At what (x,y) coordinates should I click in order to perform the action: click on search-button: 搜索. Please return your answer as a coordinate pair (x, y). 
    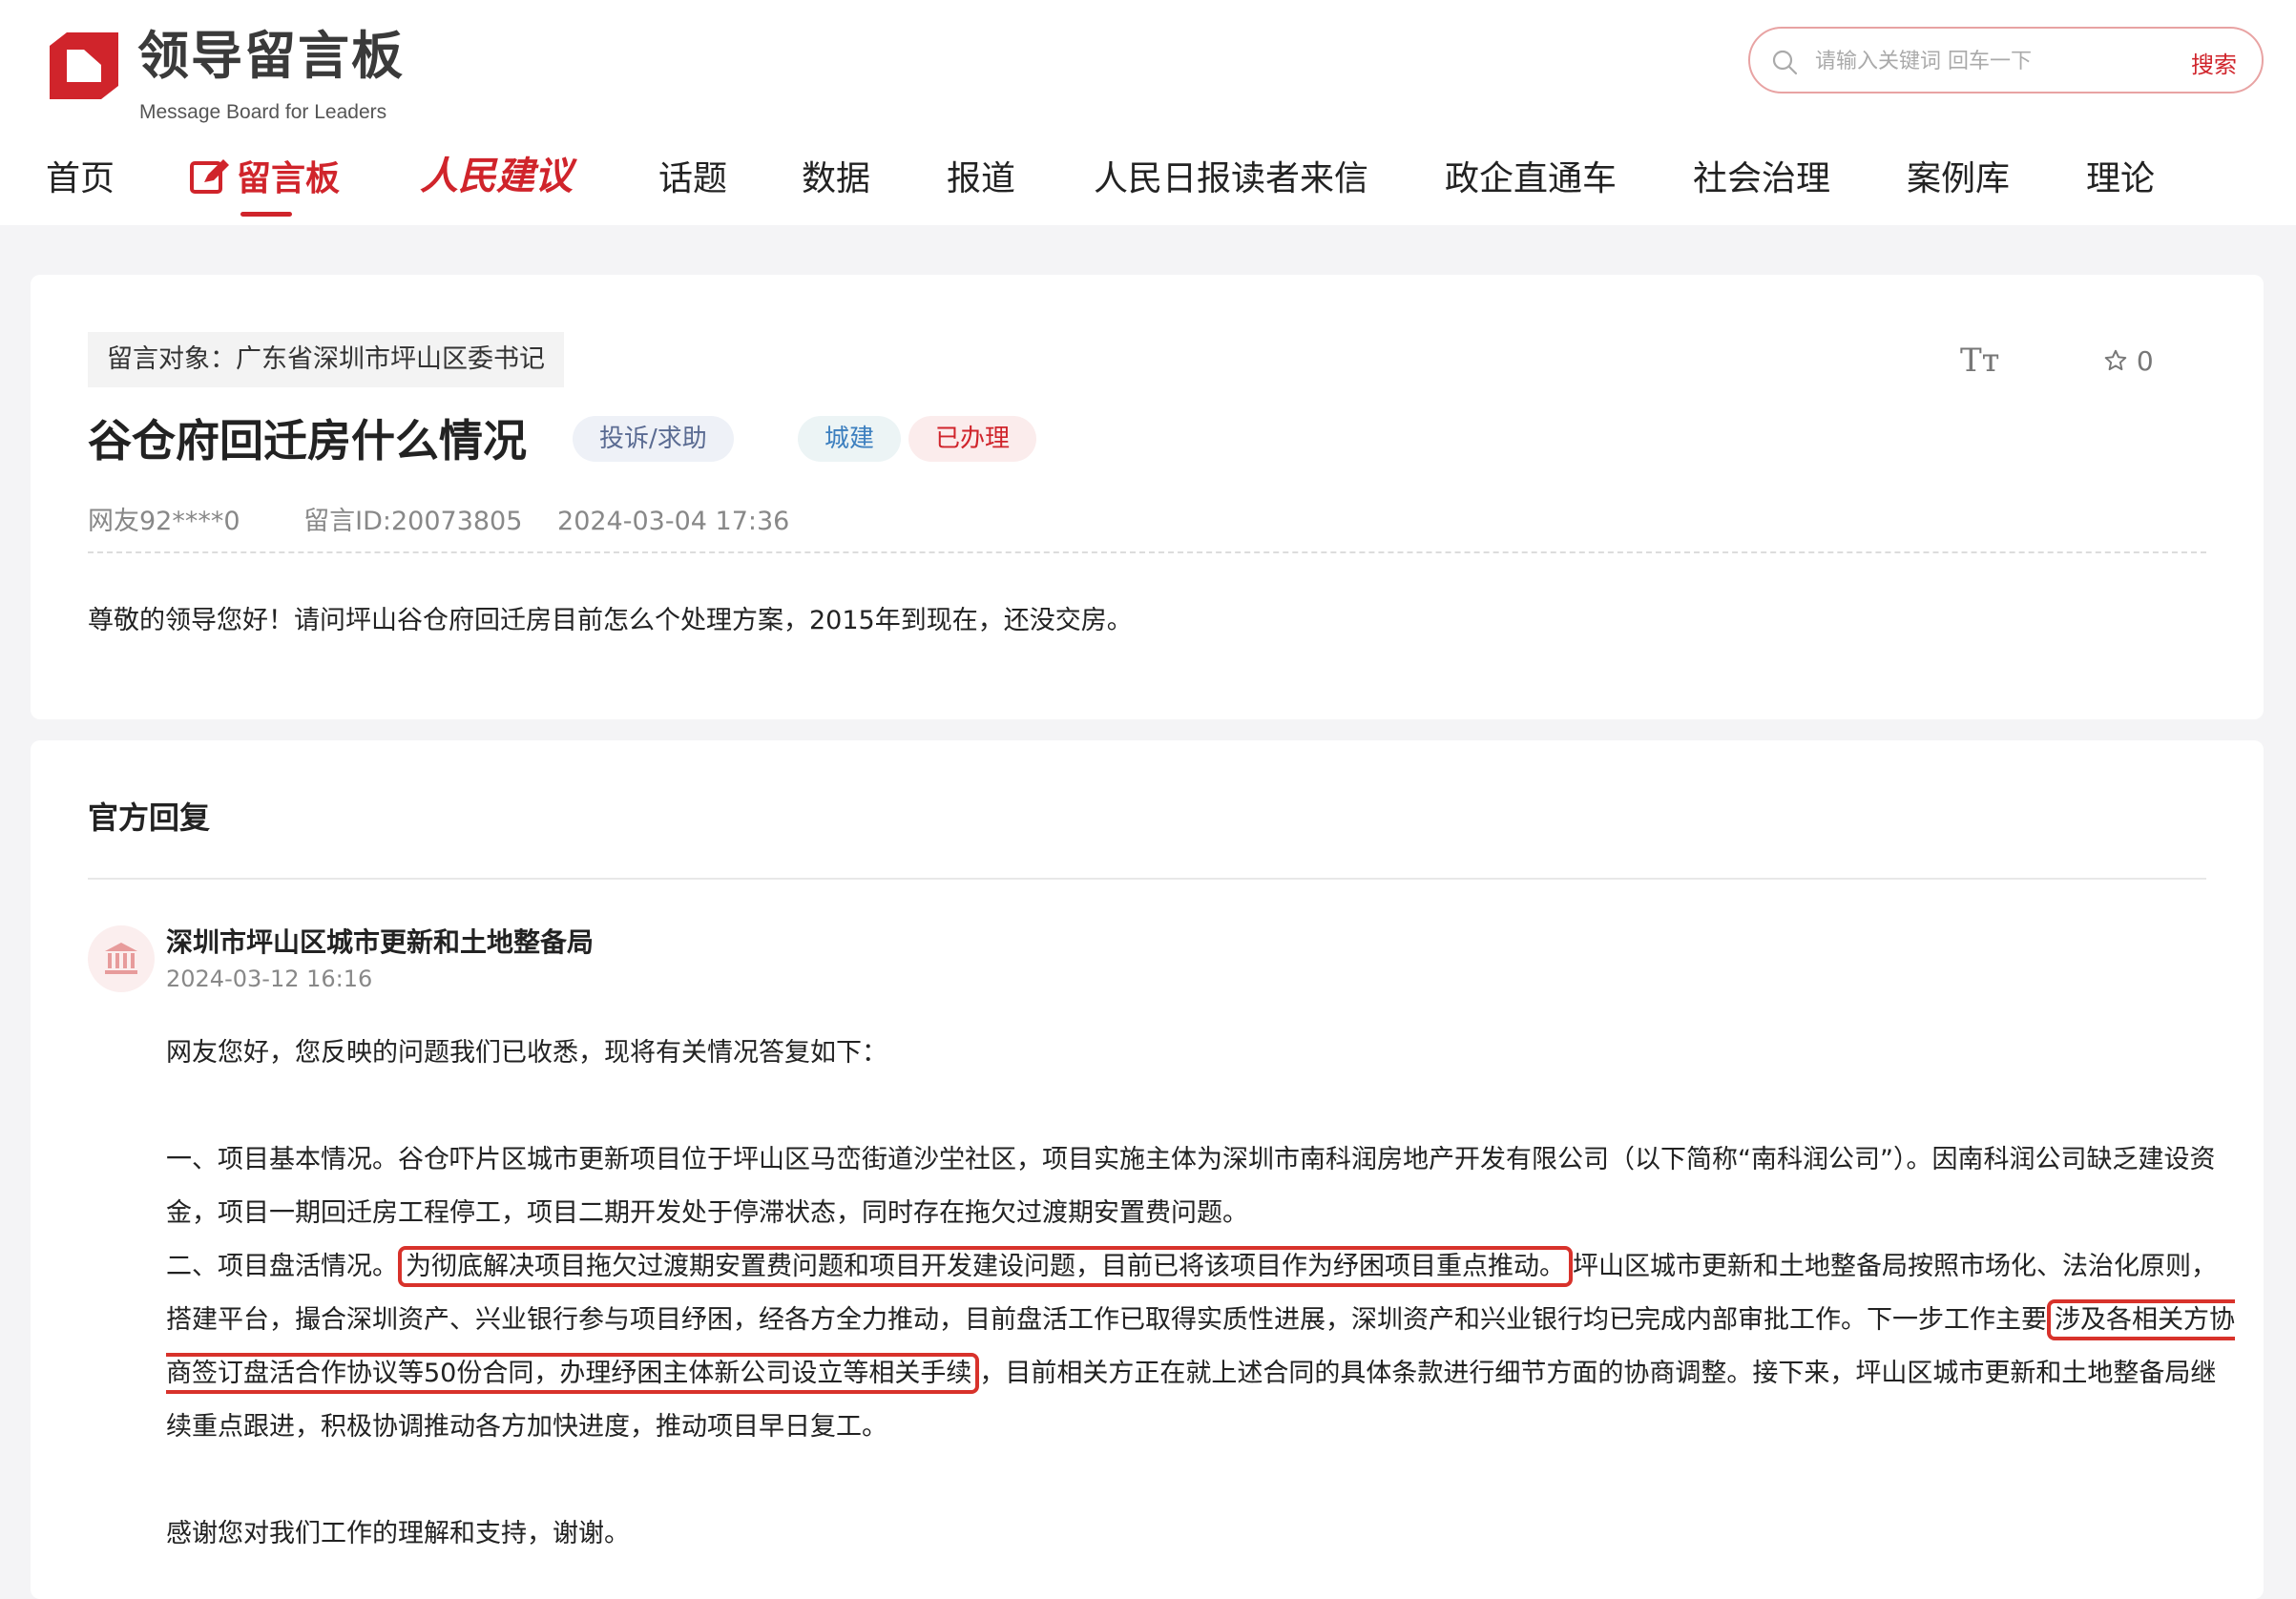
    Looking at the image, I should click on (2214, 63).